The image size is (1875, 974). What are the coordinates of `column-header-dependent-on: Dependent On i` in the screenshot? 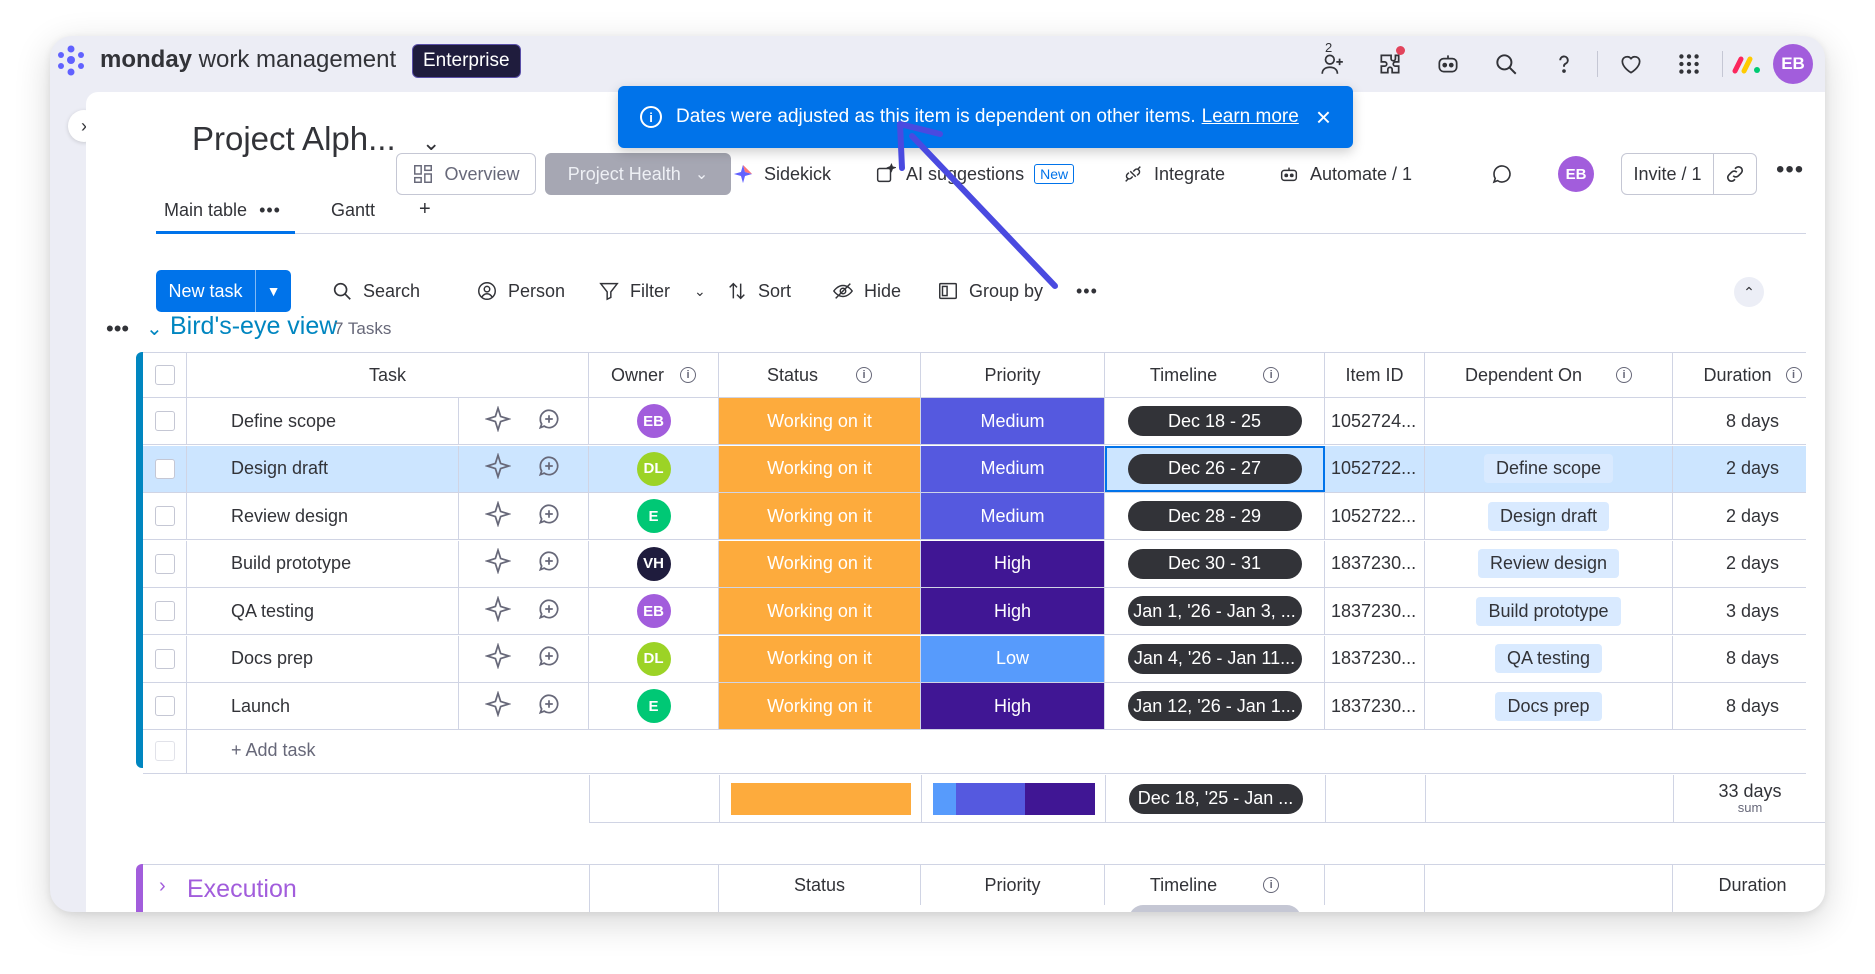 It's located at (1549, 375).